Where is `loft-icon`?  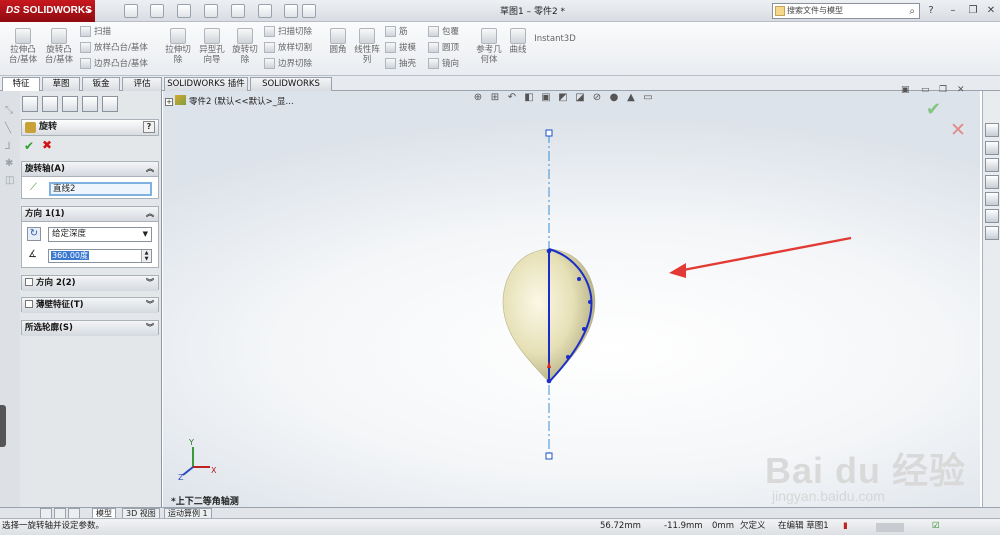
loft-icon is located at coordinates (85, 47).